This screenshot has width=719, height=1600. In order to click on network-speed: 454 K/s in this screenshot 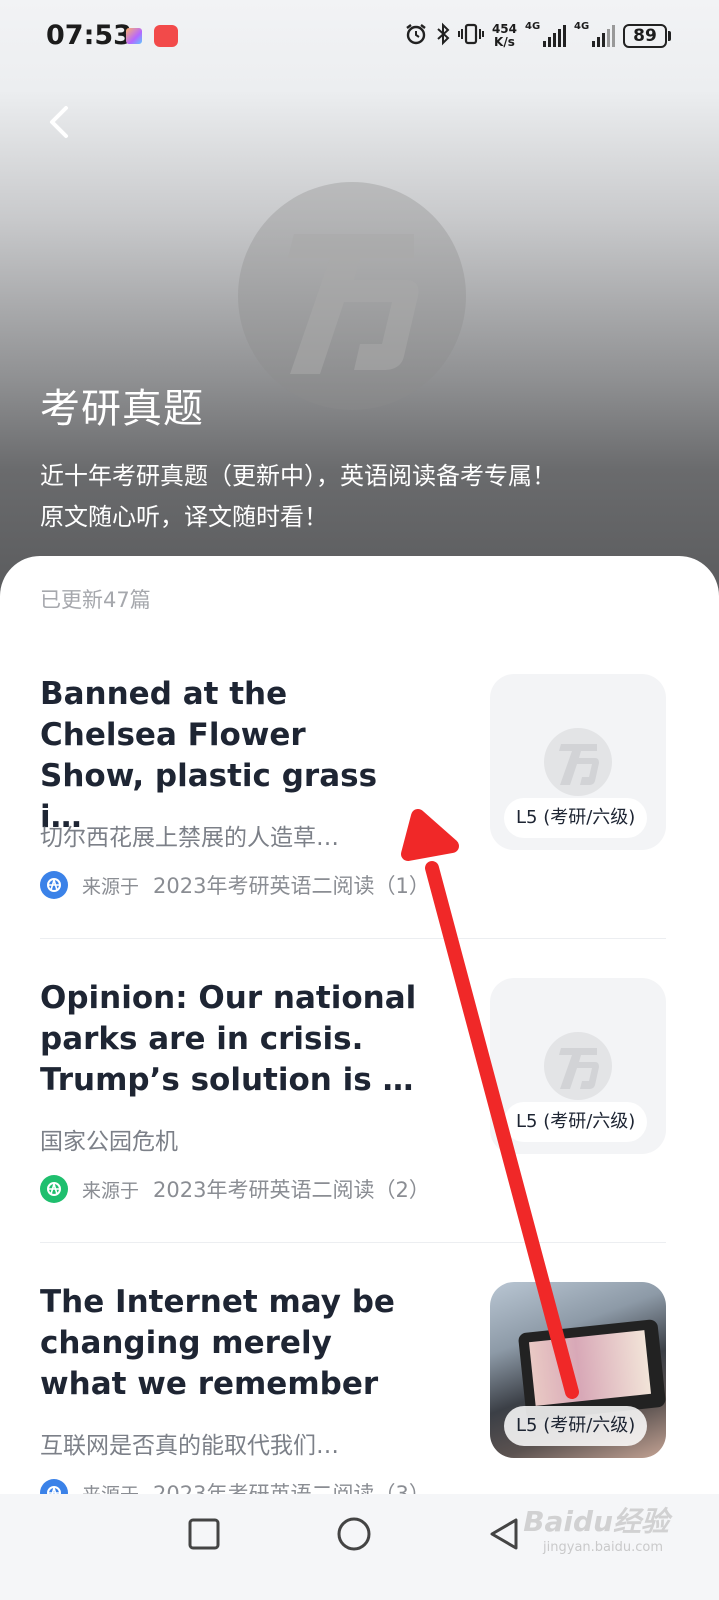, I will do `click(504, 36)`.